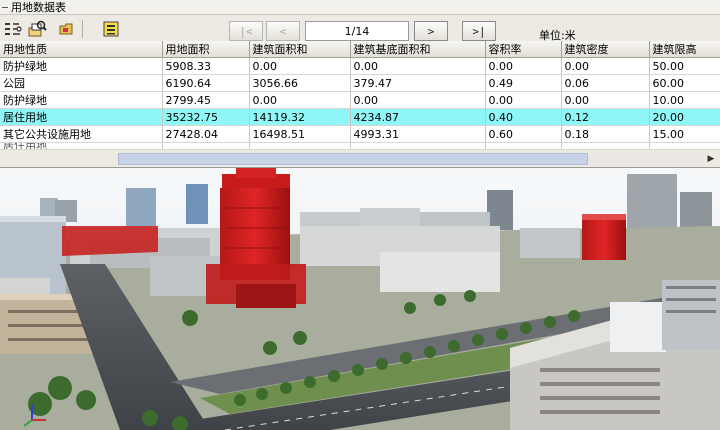 This screenshot has height=430, width=720. Describe the element at coordinates (353, 159) in the screenshot. I see `scrollbar-thumb` at that location.